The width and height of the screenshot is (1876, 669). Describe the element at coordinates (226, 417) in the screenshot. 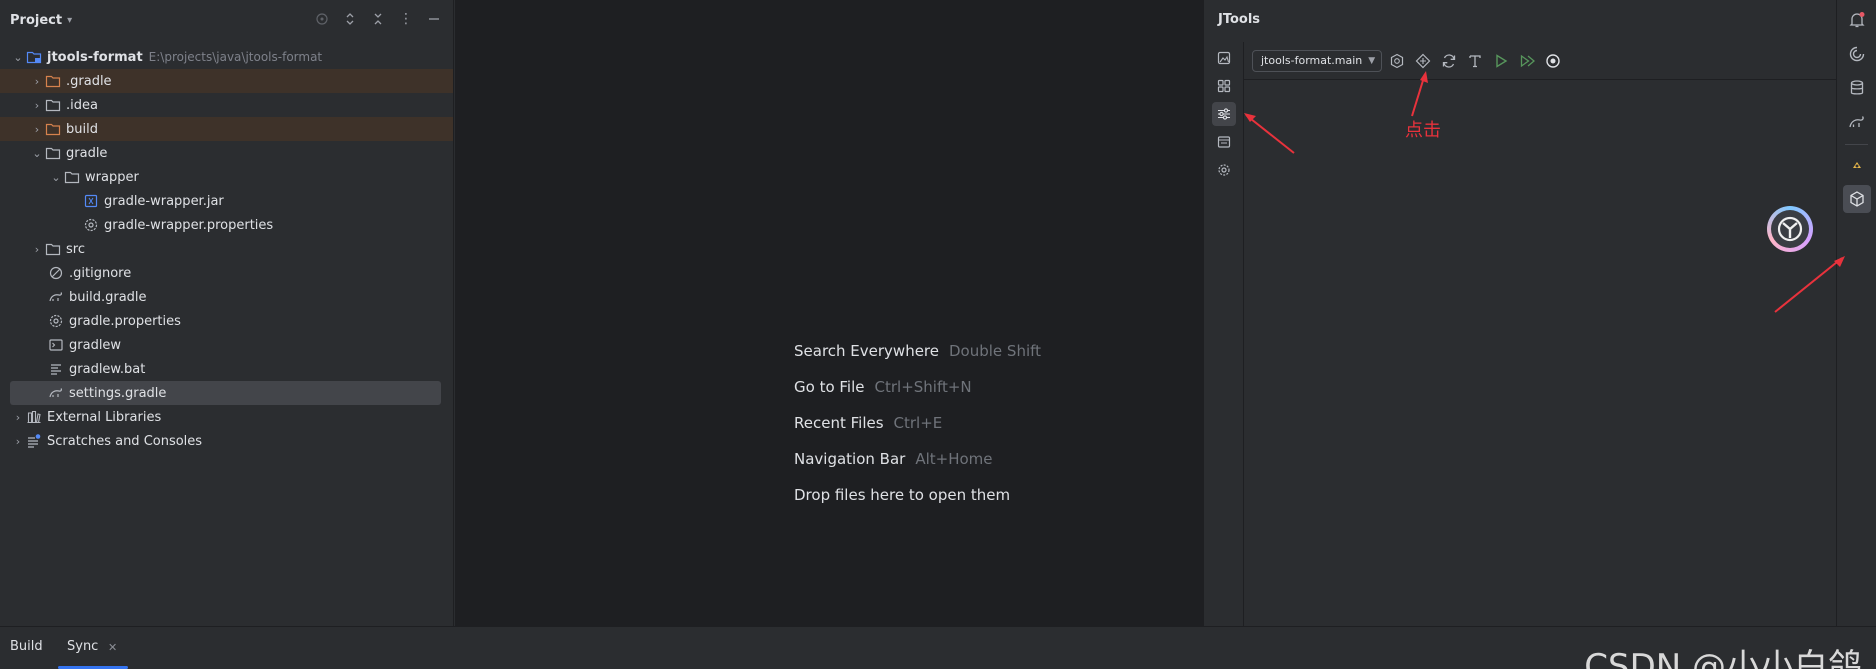

I see `tree-item-external-libraries: › External Libraries` at that location.